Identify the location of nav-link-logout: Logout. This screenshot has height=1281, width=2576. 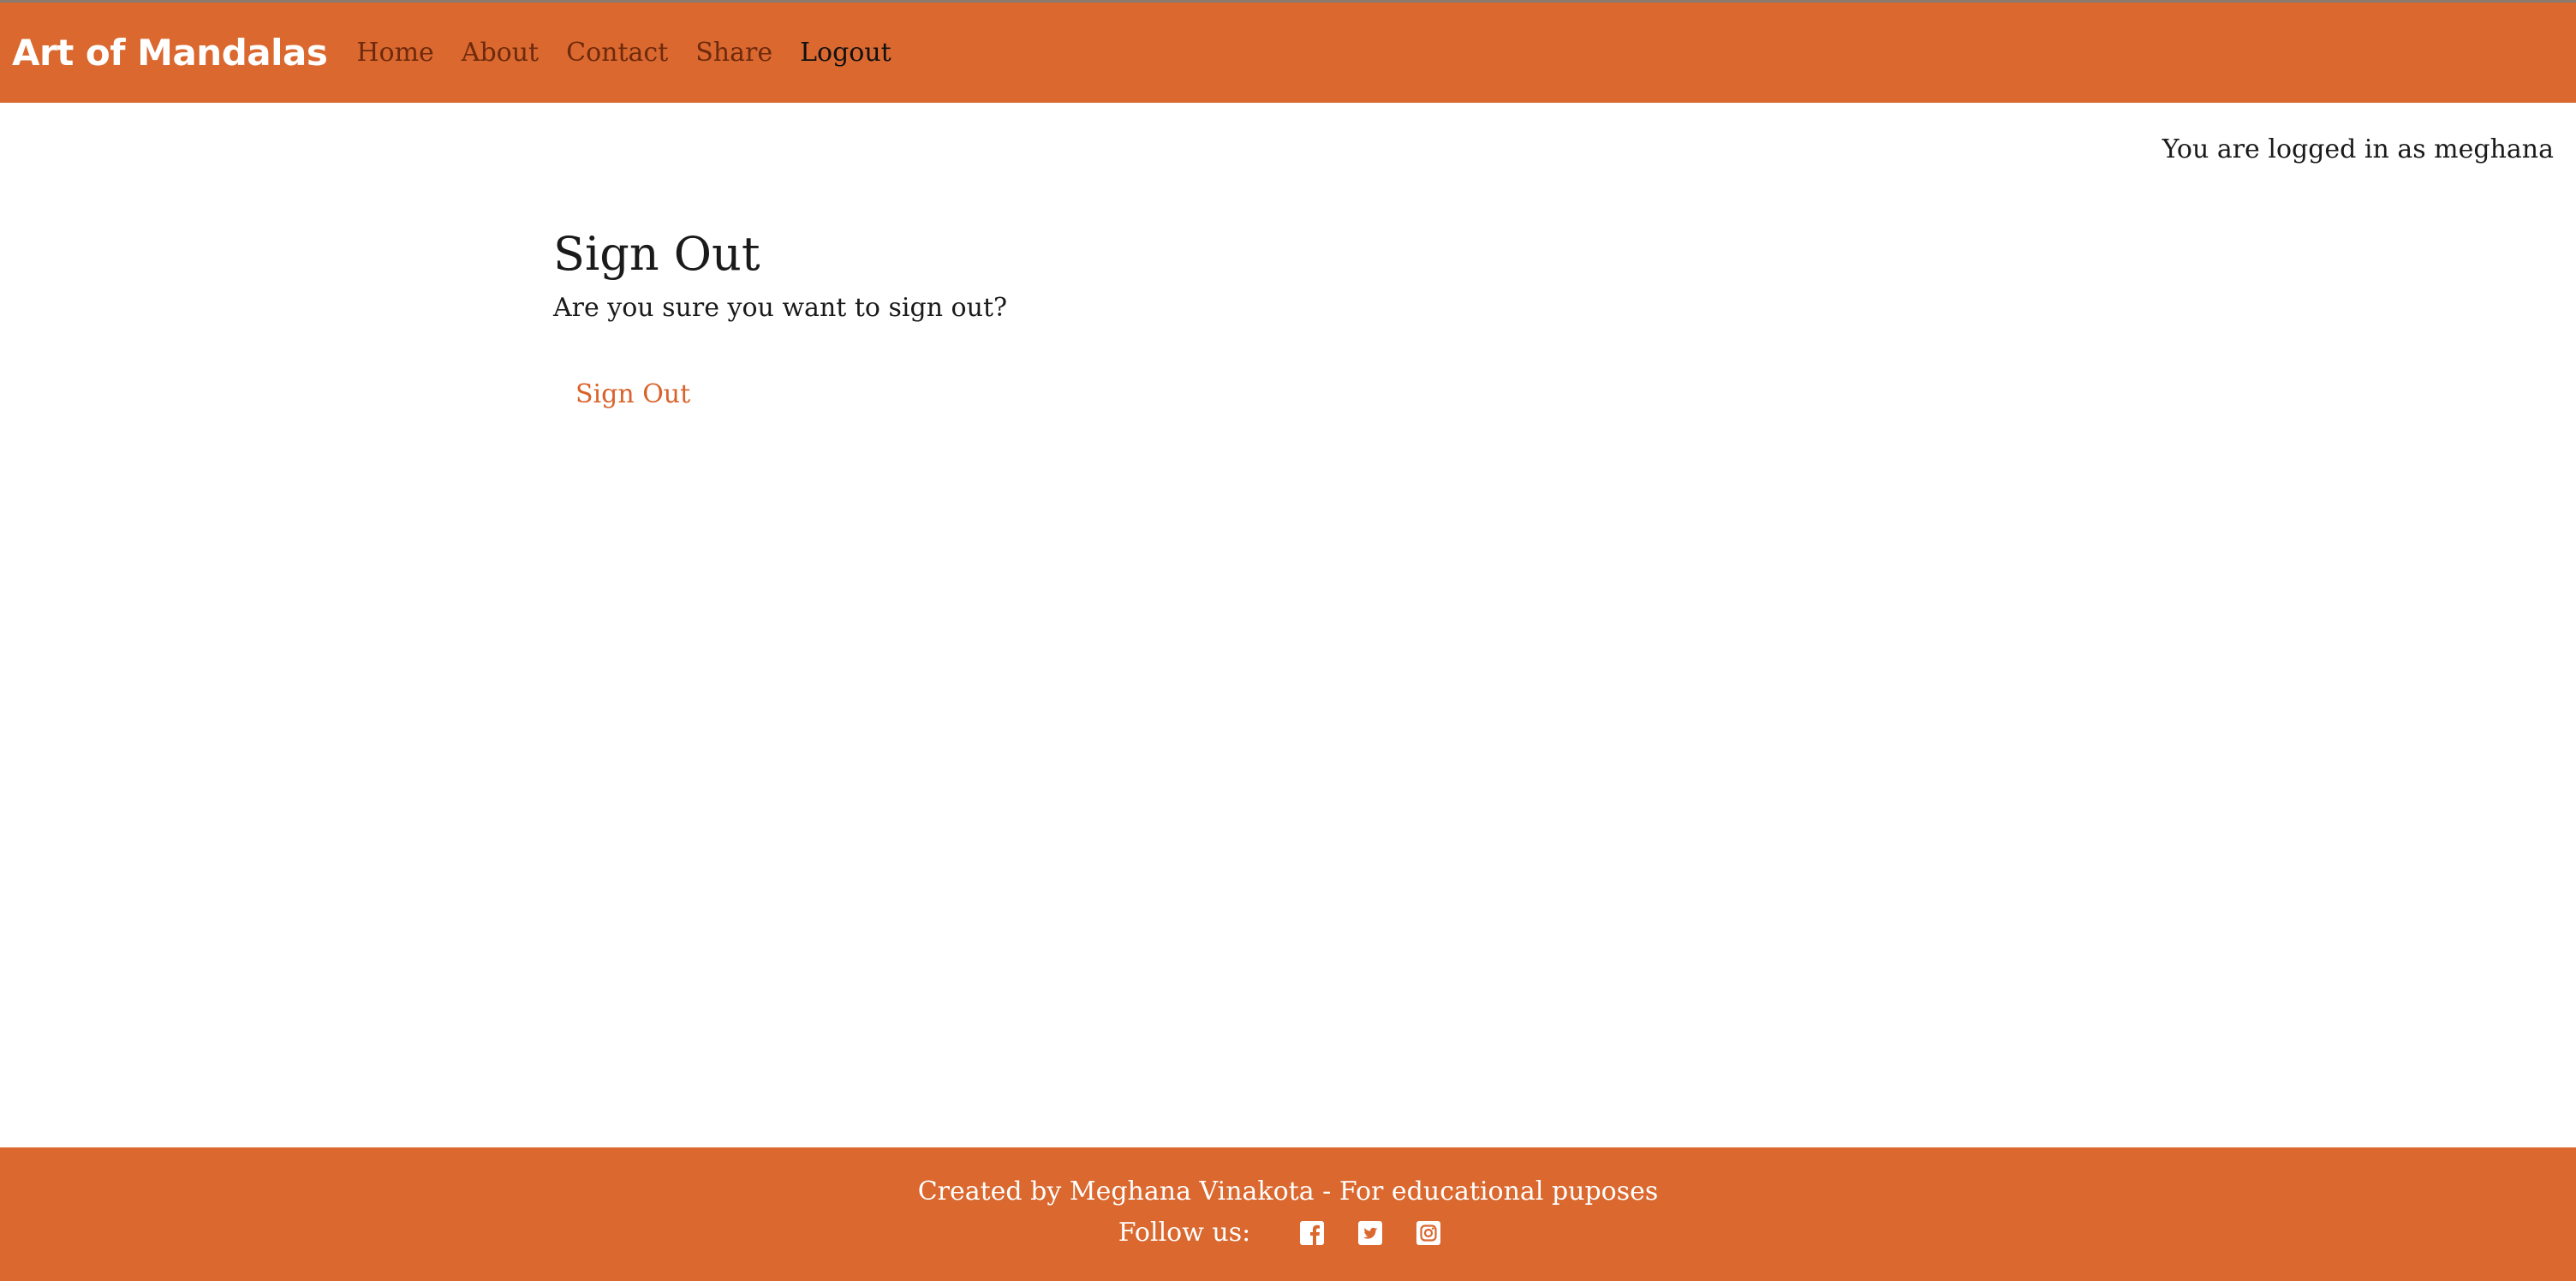
(845, 53).